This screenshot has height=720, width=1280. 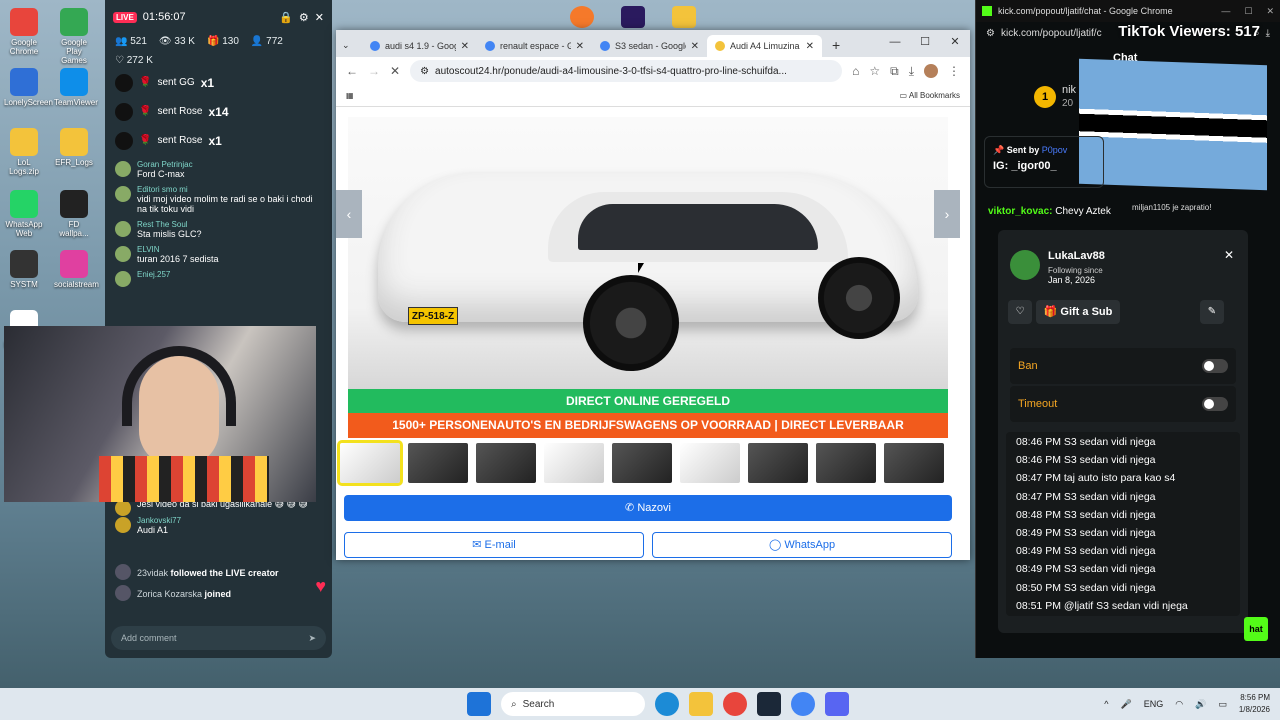 I want to click on minimize-button: —, so click(x=895, y=42).